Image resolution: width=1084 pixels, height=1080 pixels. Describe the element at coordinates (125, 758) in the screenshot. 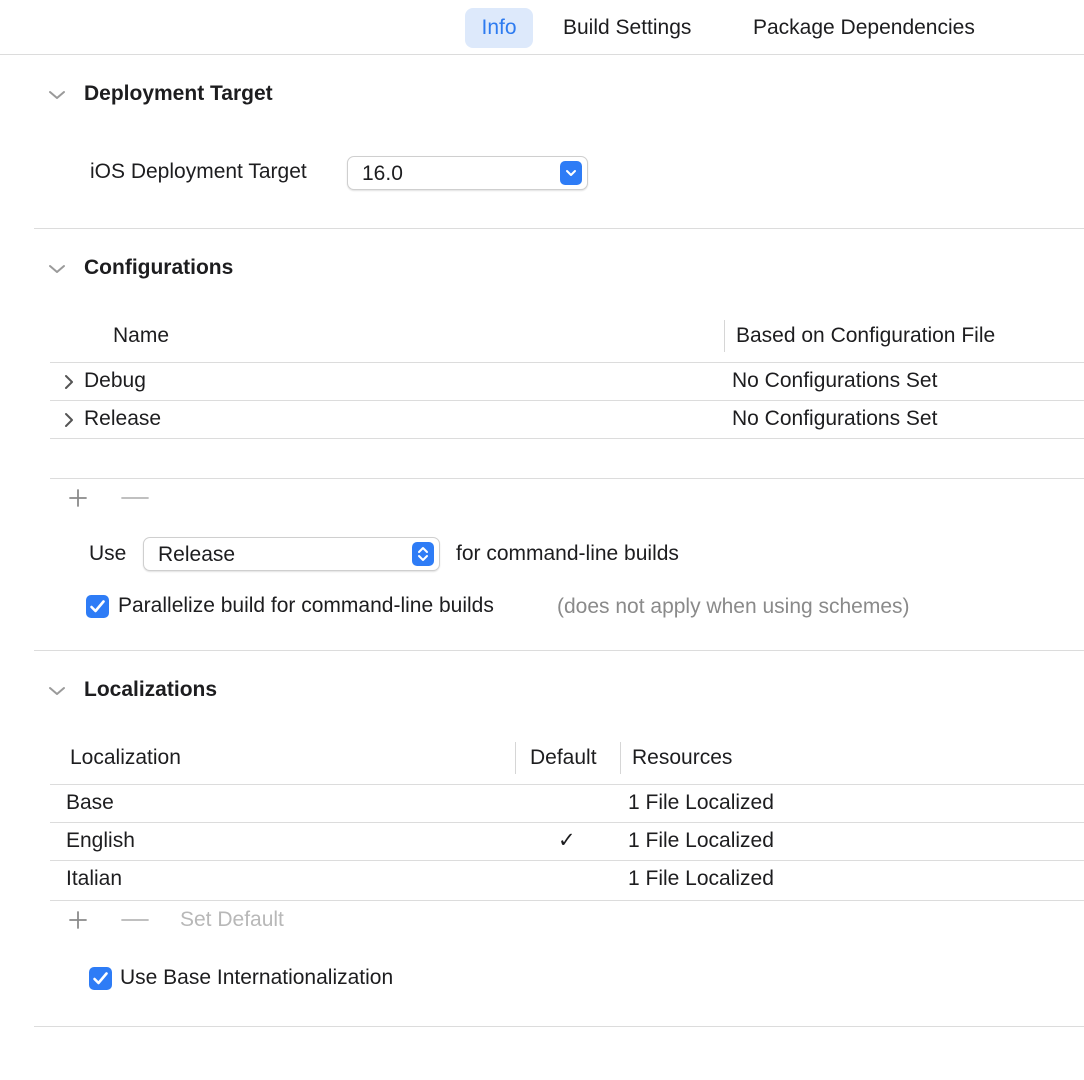

I see `column-header-localization: Localization` at that location.